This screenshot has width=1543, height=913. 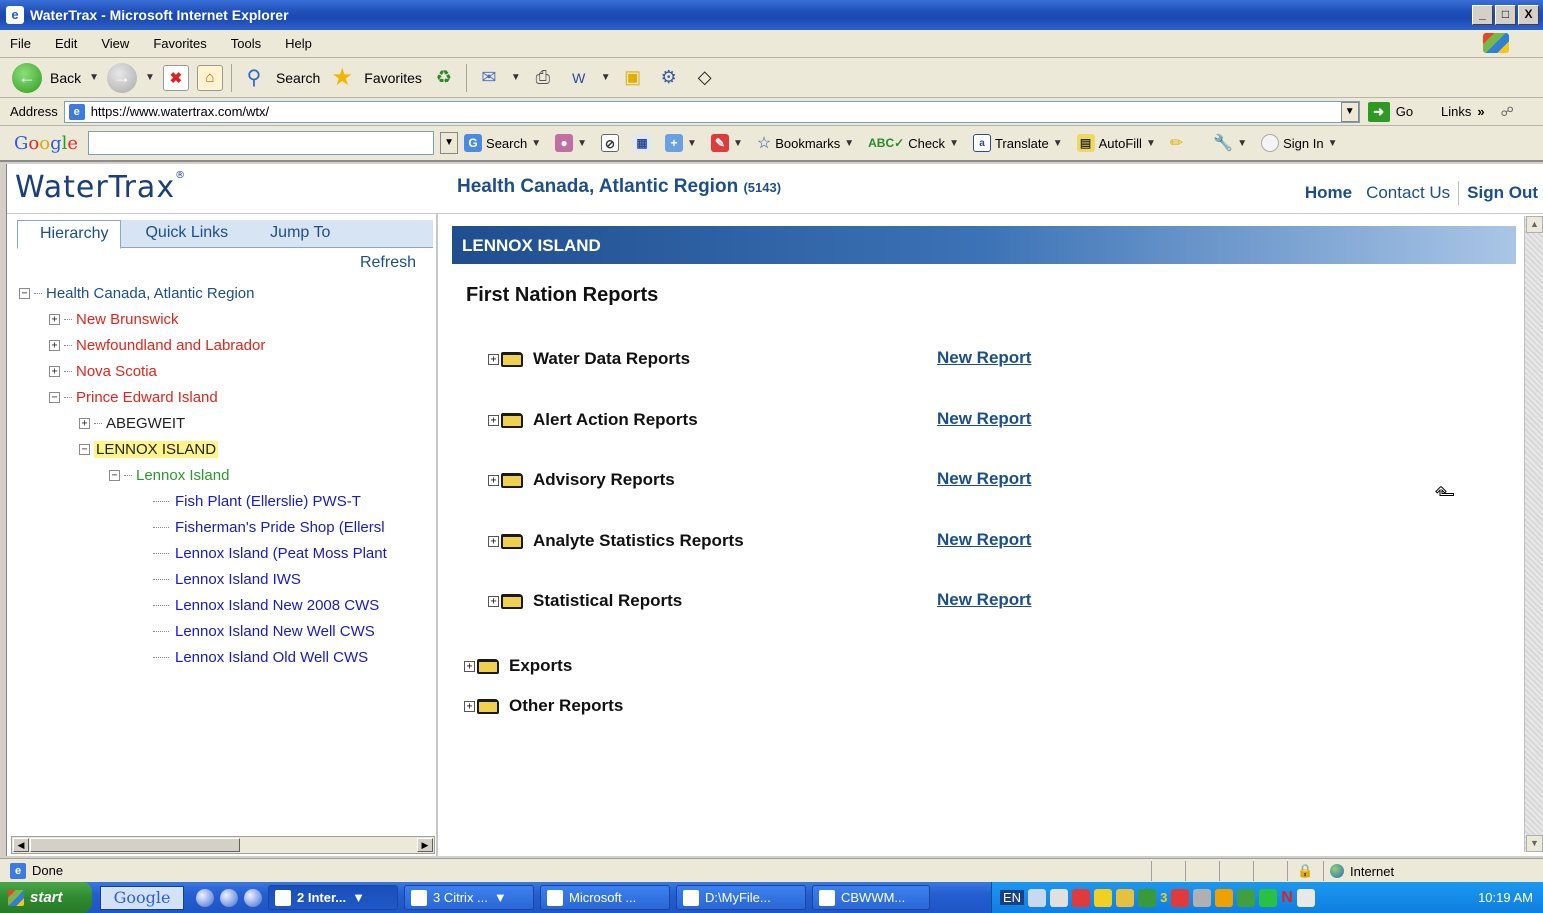 What do you see at coordinates (94, 77) in the screenshot?
I see `back-dropdown-icon: ▼` at bounding box center [94, 77].